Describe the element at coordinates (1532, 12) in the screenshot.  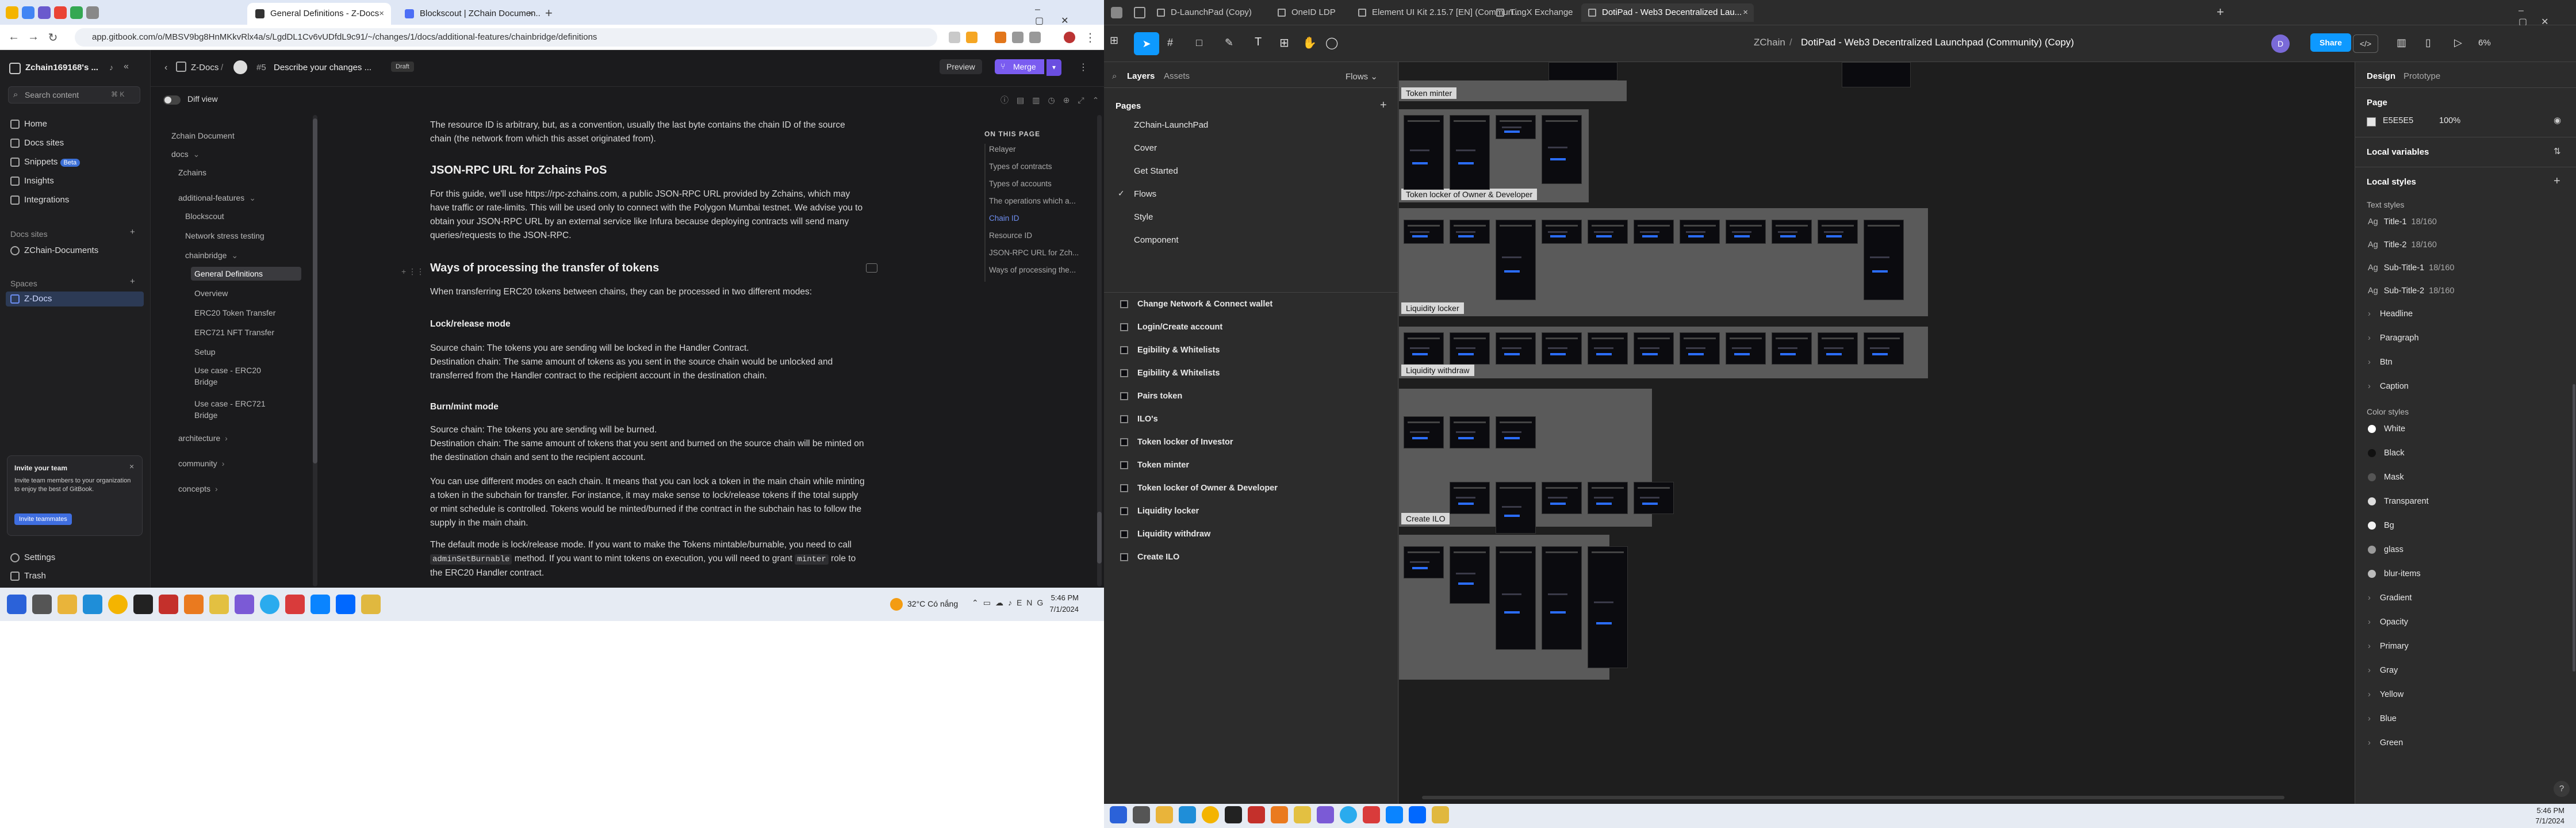
I see `file-tab: TingX Exchange` at that location.